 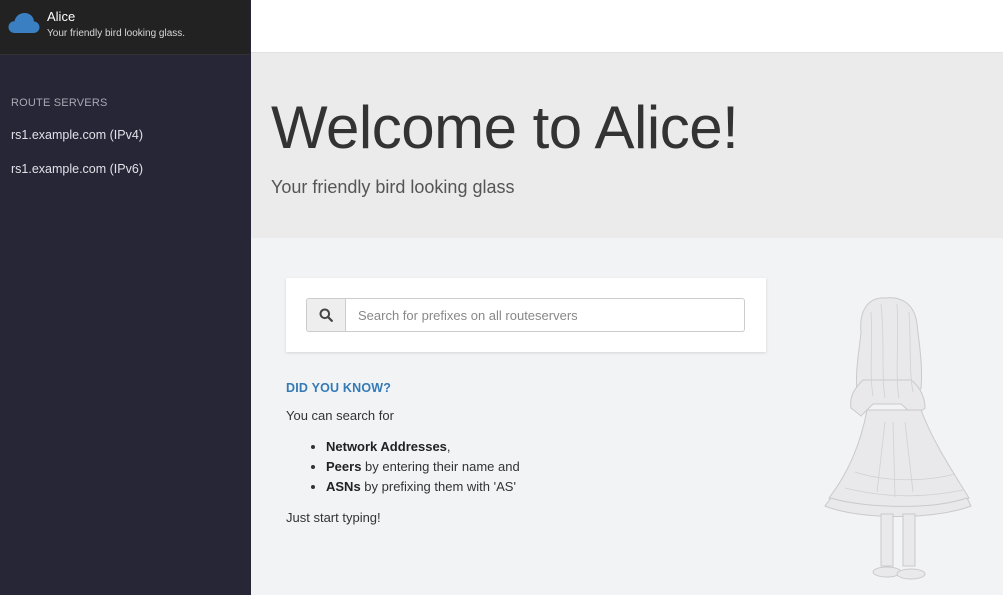 I want to click on sidebar-item-rs1-ipv4: rs1.example.com (IPv4), so click(x=77, y=135).